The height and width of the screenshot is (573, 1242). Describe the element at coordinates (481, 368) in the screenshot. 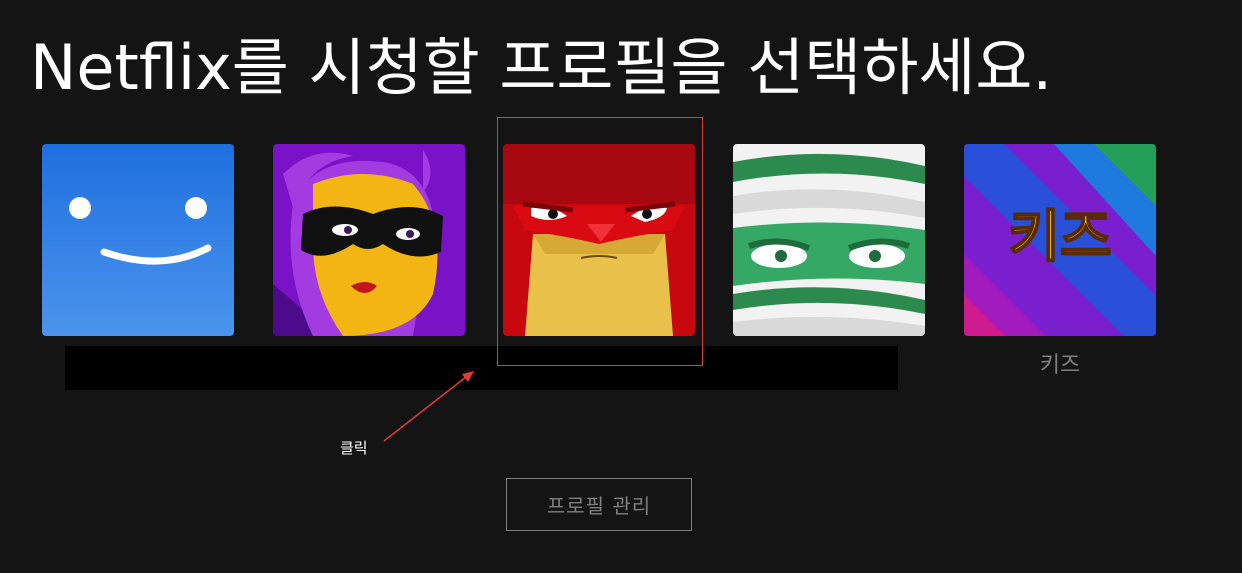

I see `redacted-profile-names` at that location.